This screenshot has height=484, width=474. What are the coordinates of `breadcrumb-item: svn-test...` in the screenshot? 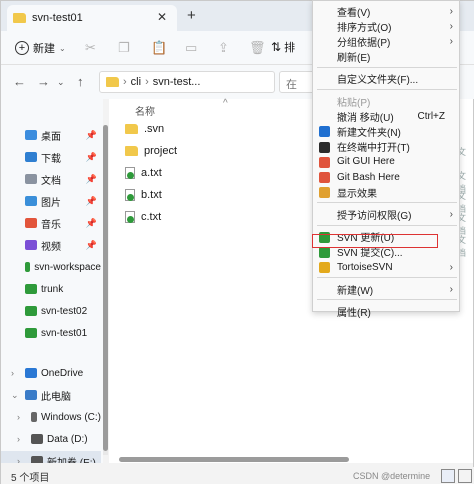 It's located at (177, 82).